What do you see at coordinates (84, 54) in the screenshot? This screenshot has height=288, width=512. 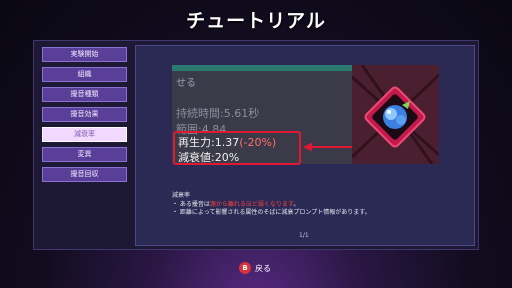 I see `sidebar-item-start: 実験開始` at bounding box center [84, 54].